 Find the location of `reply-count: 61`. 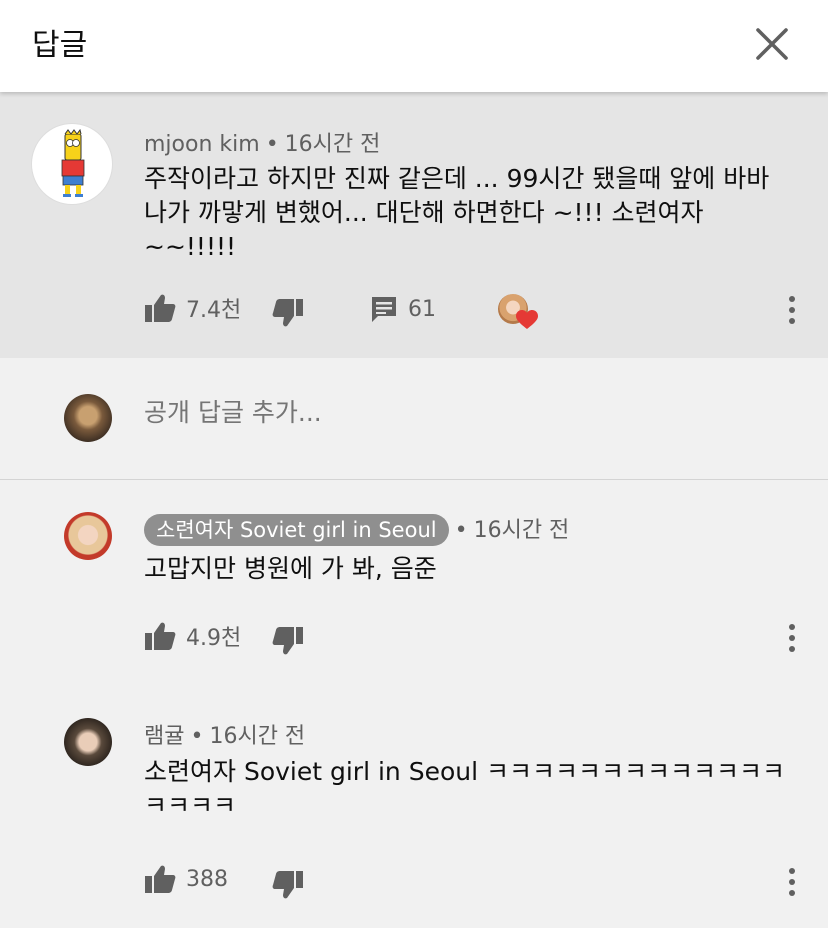

reply-count: 61 is located at coordinates (422, 309).